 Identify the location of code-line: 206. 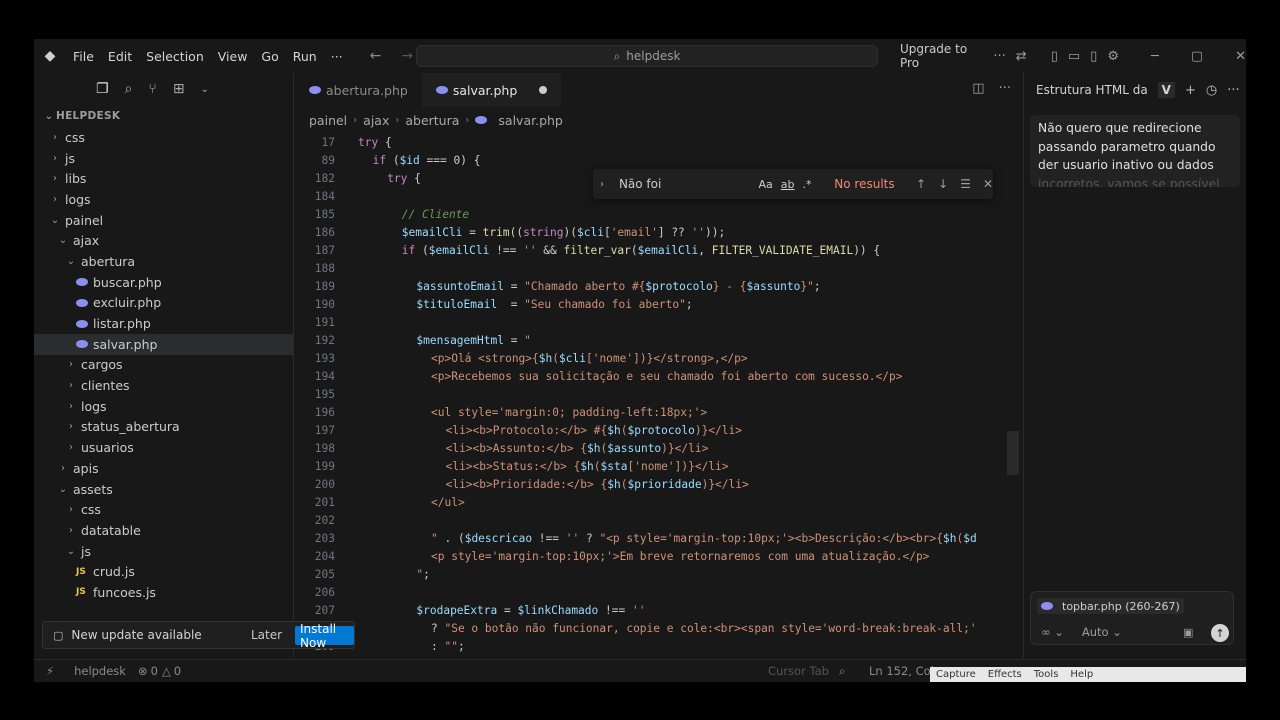
(659, 592).